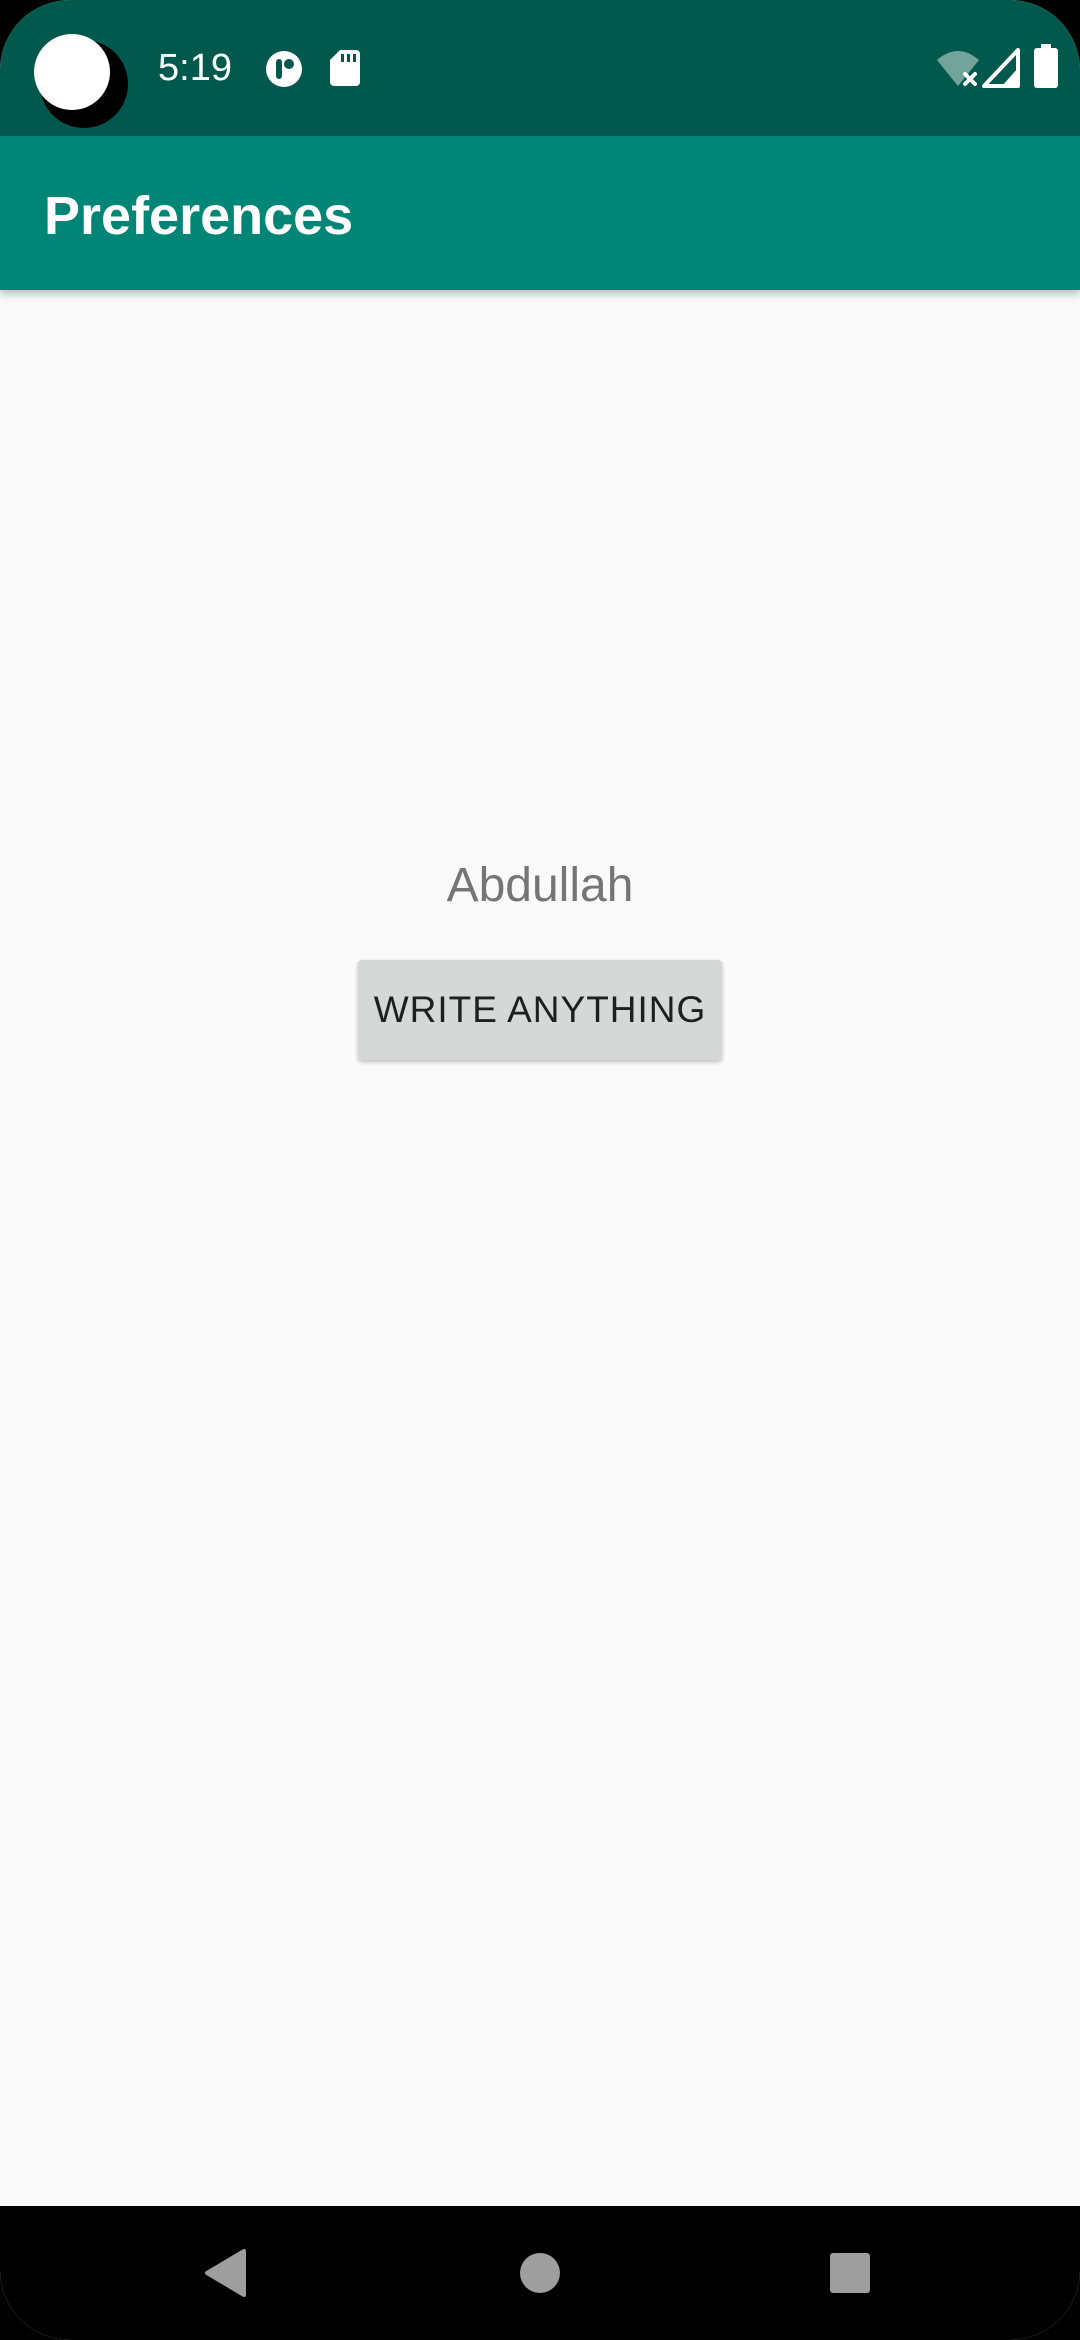 The width and height of the screenshot is (1080, 2340). I want to click on camera-cutout, so click(72, 72).